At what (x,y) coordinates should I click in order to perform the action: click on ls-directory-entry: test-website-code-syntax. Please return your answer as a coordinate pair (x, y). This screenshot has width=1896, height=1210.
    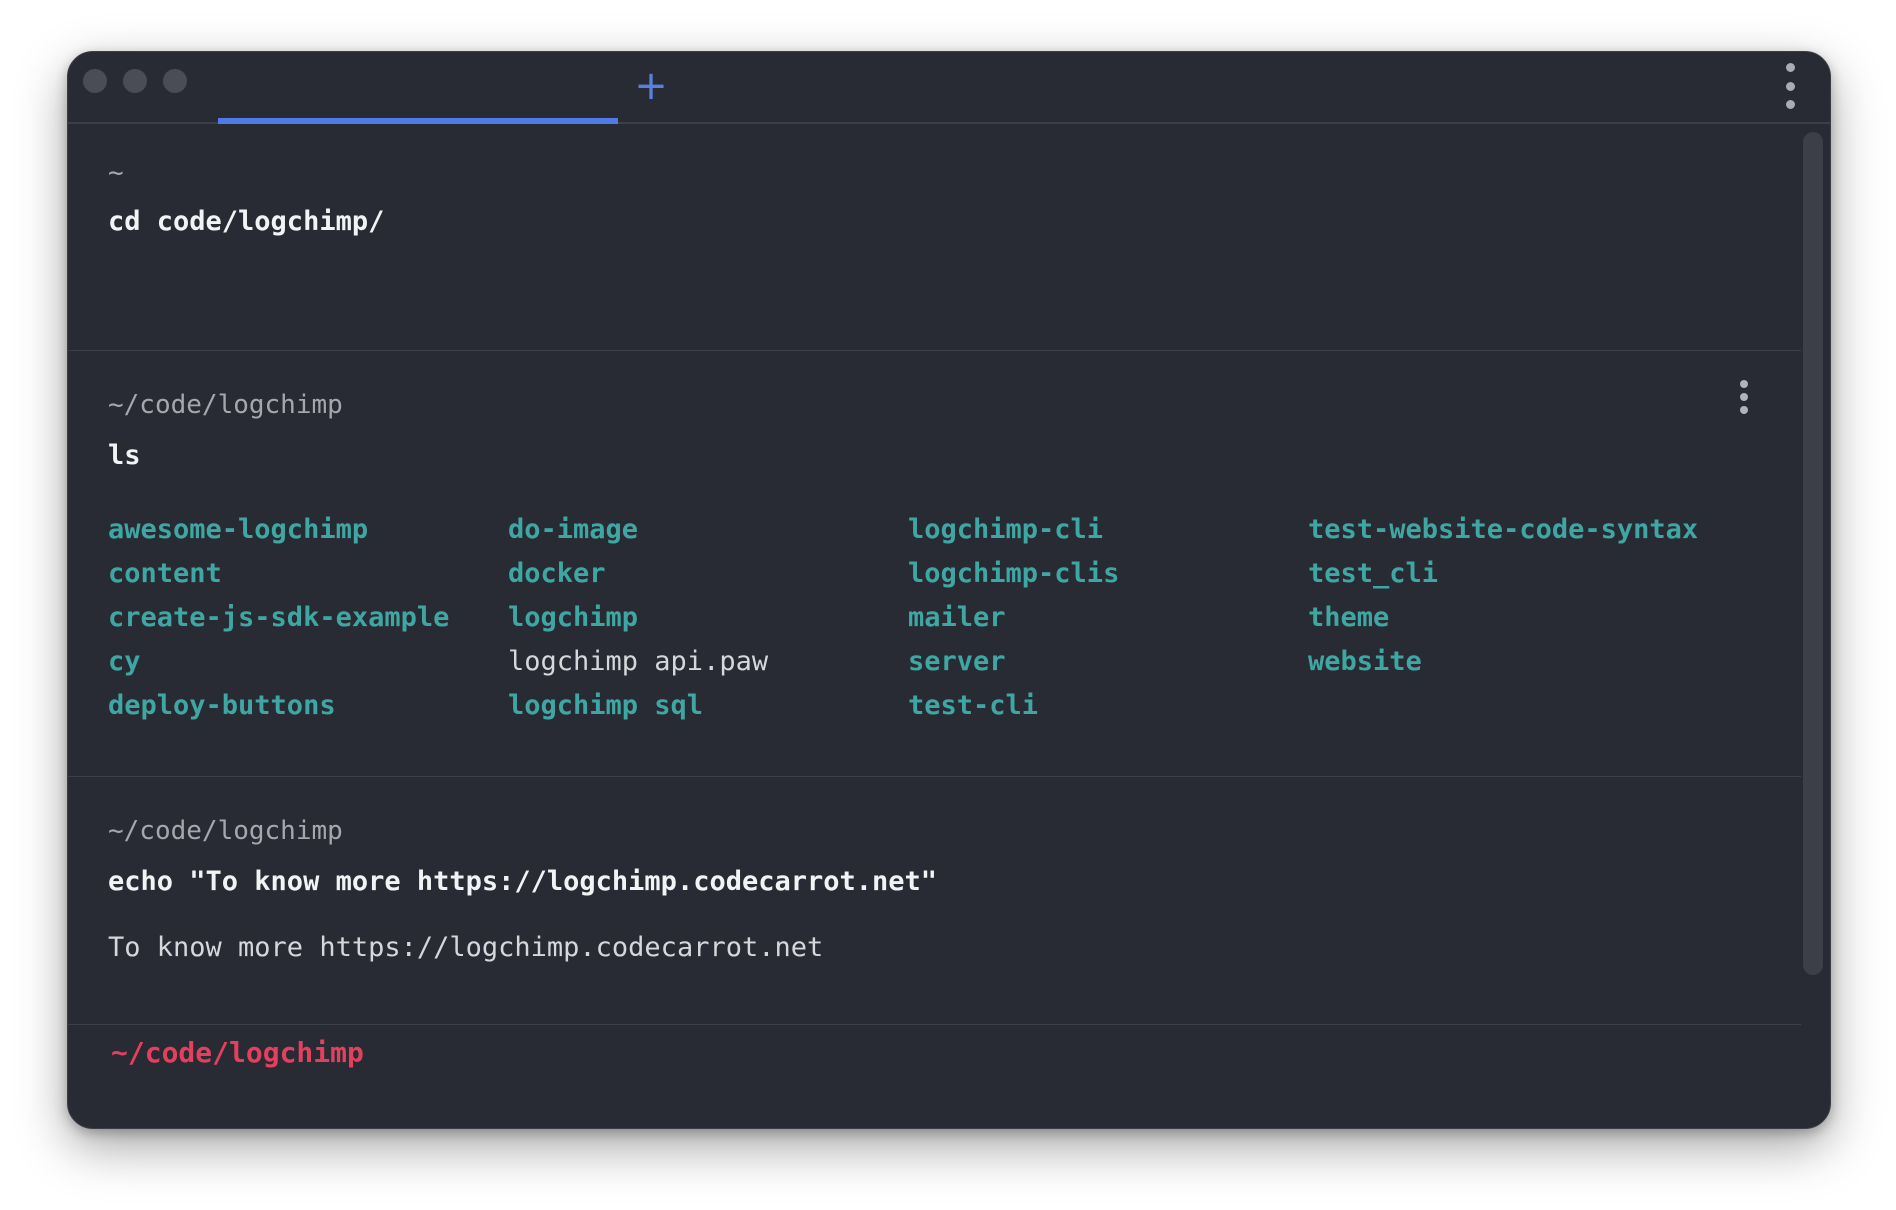
    Looking at the image, I should click on (1503, 530).